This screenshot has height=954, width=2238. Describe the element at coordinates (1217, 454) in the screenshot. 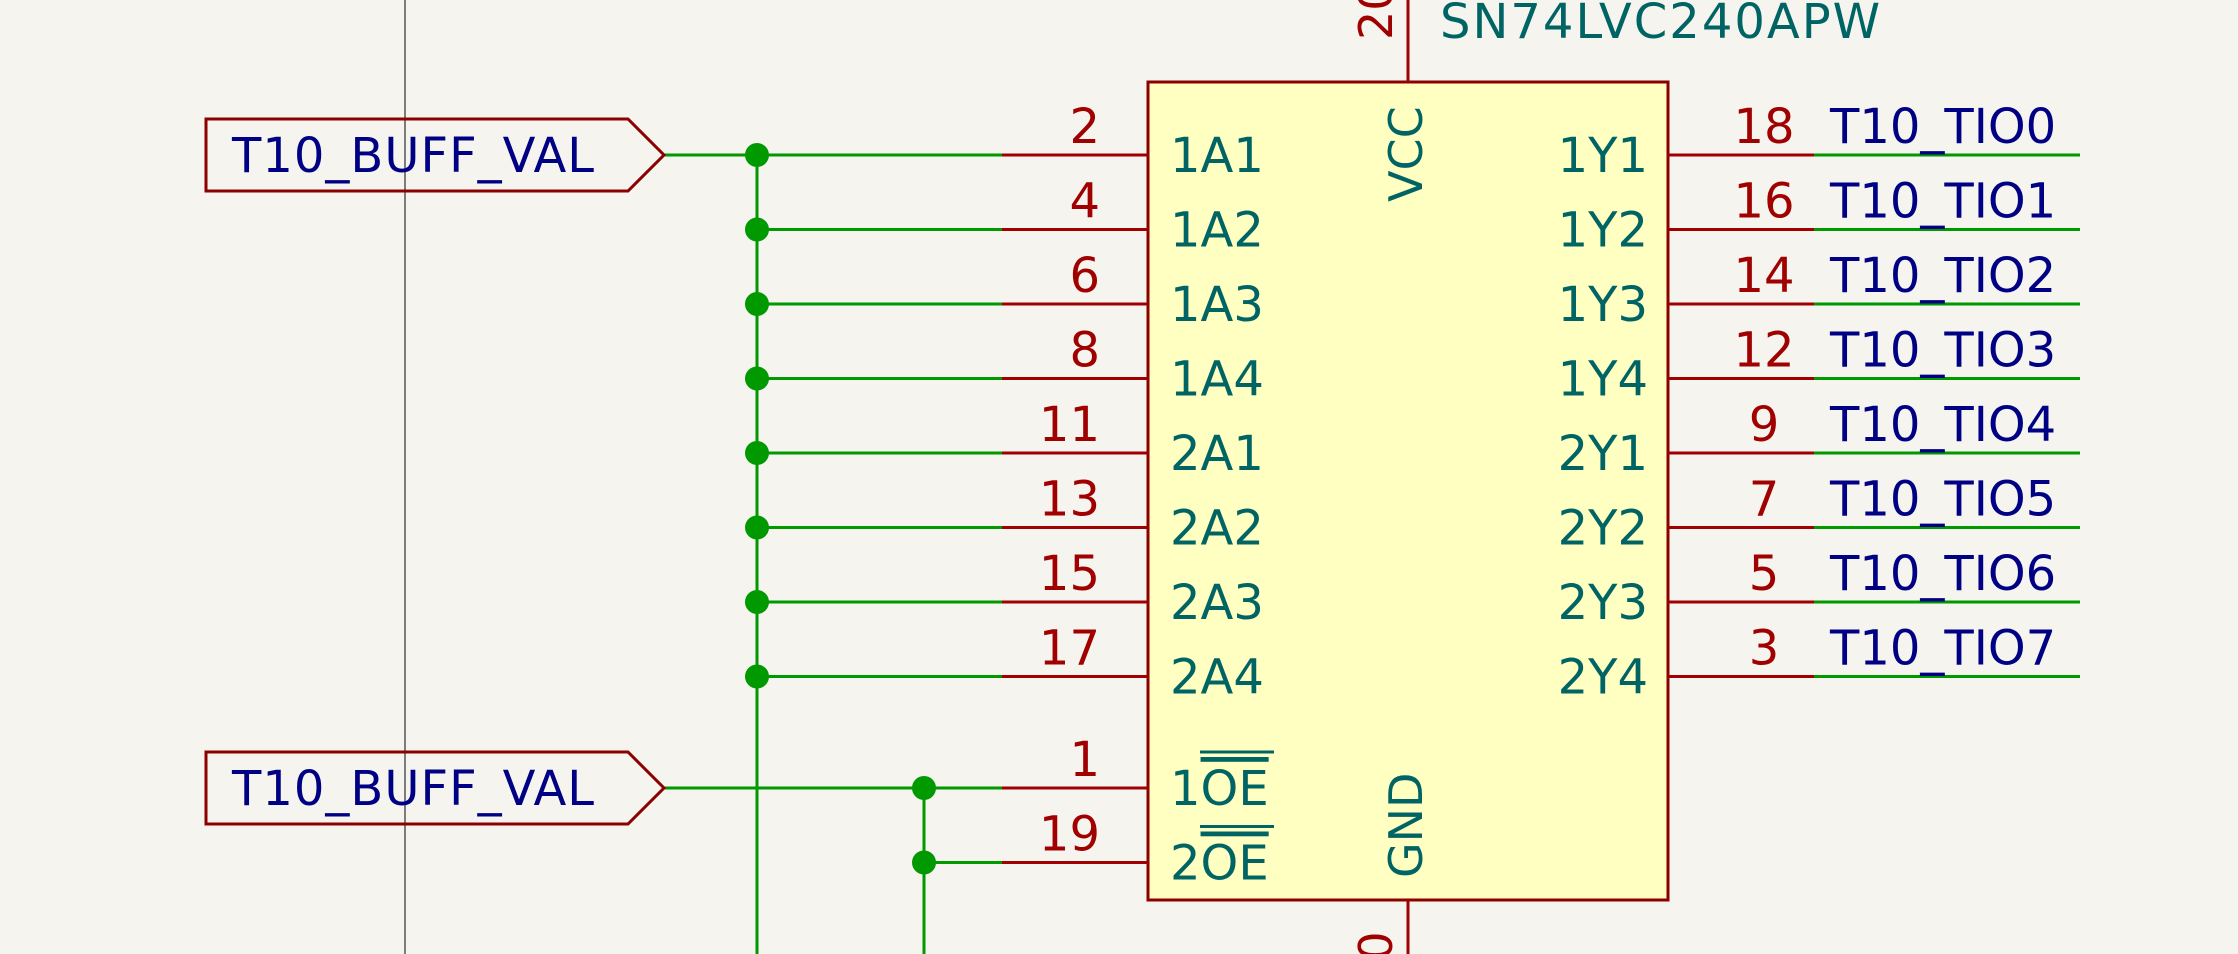

I see `pin-name: 2A1` at that location.